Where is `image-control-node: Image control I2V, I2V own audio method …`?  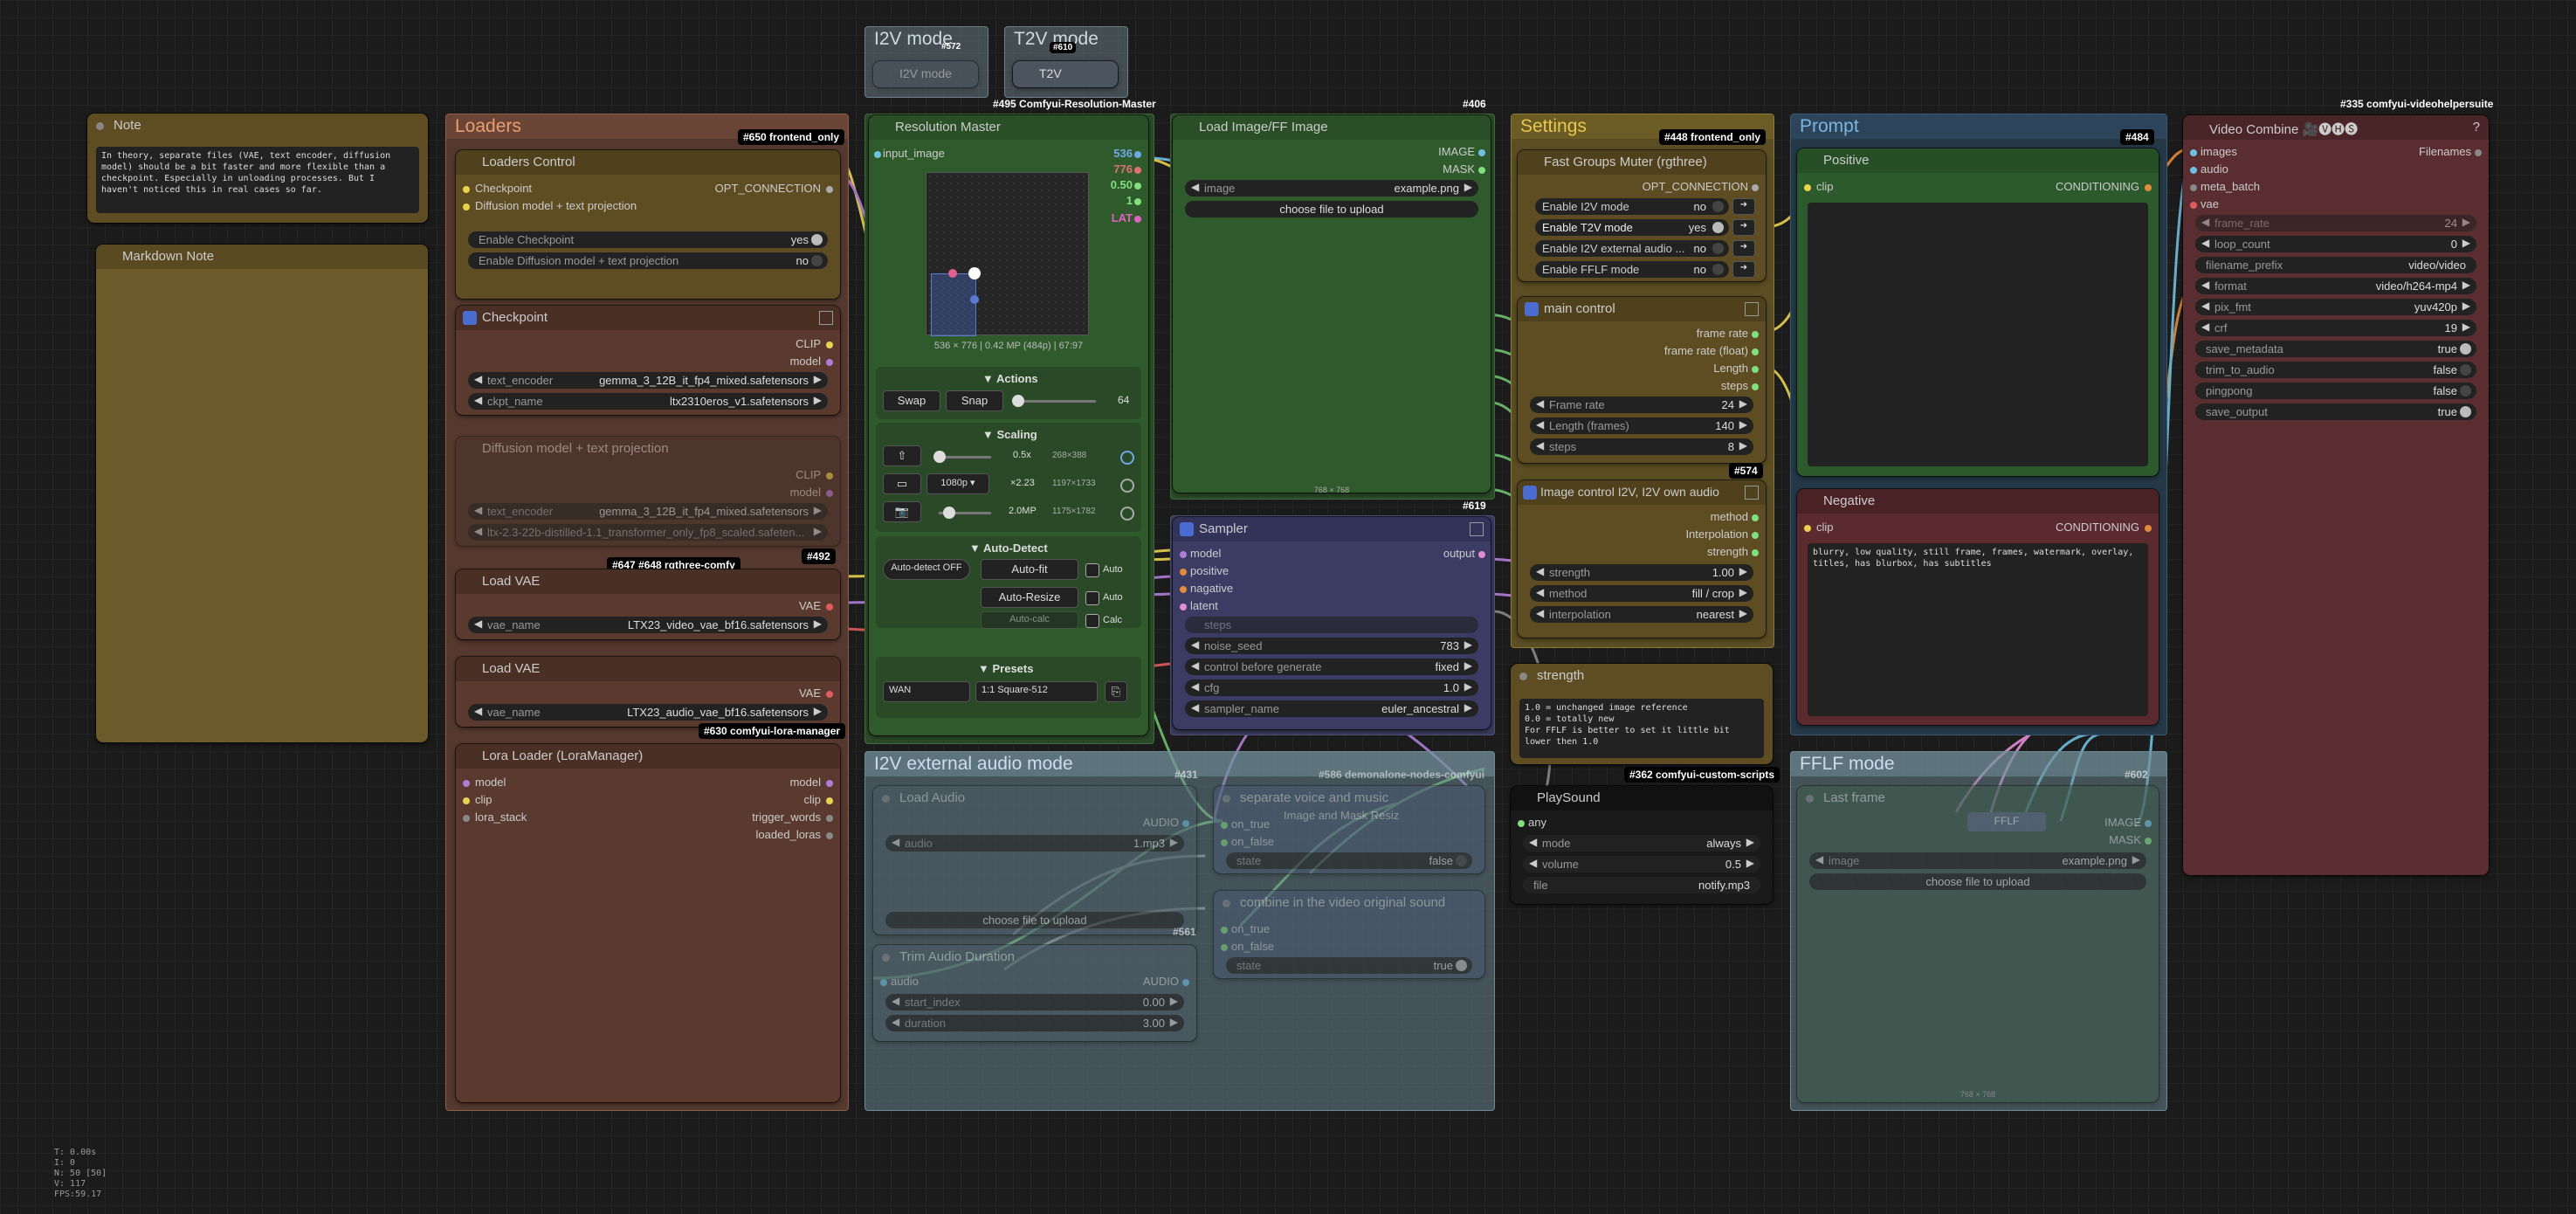
image-control-node: Image control I2V, I2V own audio method … is located at coordinates (1642, 559).